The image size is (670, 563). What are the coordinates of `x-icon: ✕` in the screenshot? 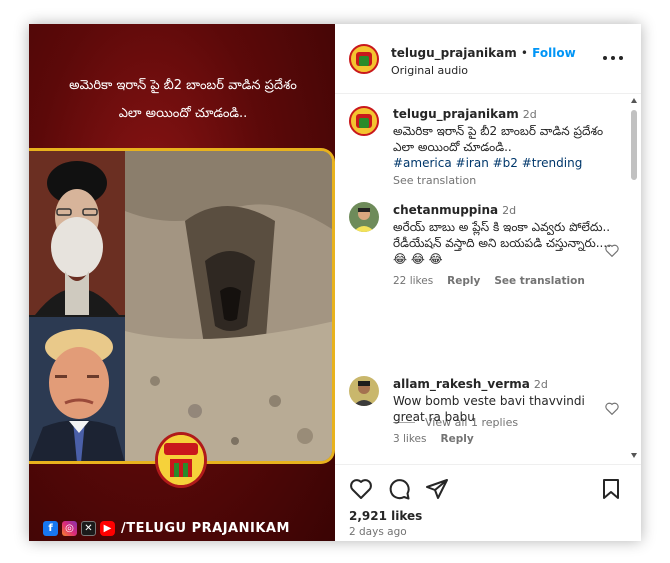 It's located at (88, 528).